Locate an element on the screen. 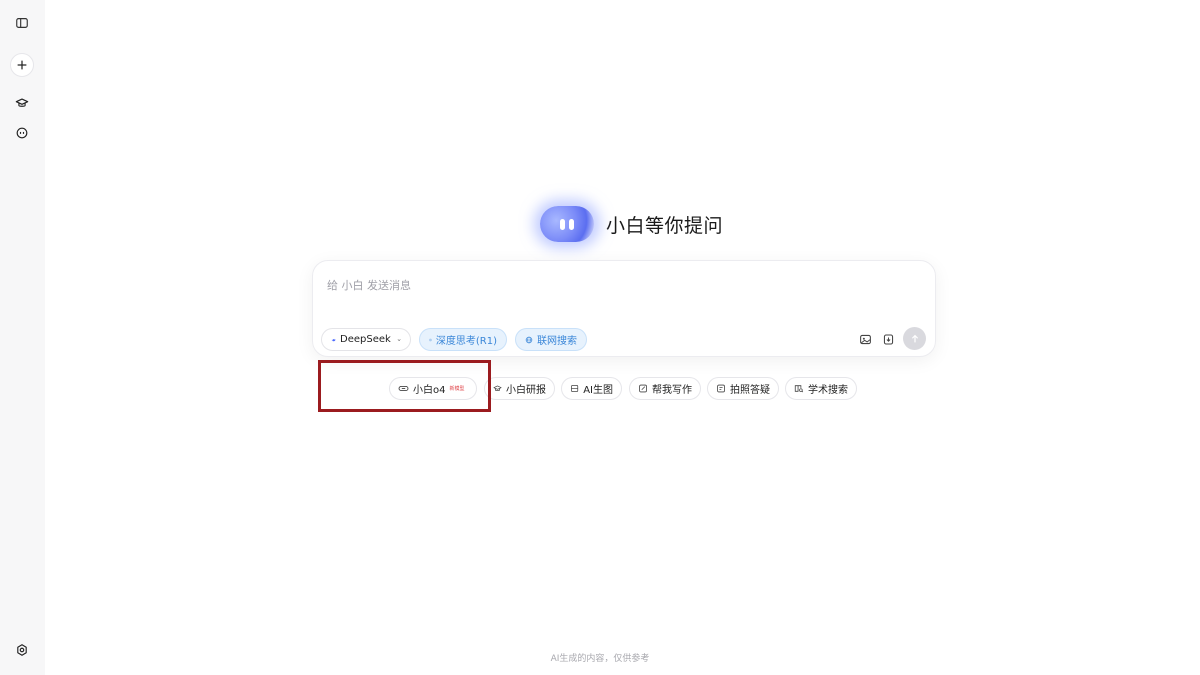  message-input is located at coordinates (620, 285).